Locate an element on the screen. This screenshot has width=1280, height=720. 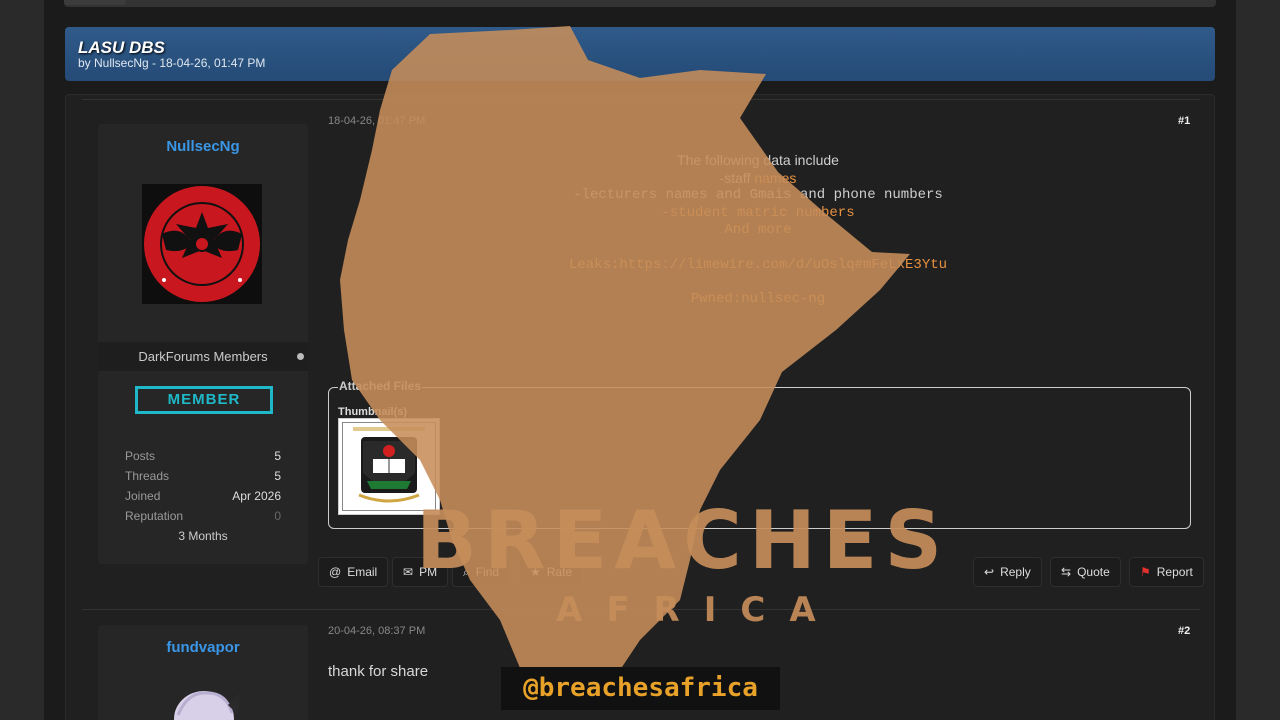
rate-button: ★ Rate is located at coordinates (551, 572).